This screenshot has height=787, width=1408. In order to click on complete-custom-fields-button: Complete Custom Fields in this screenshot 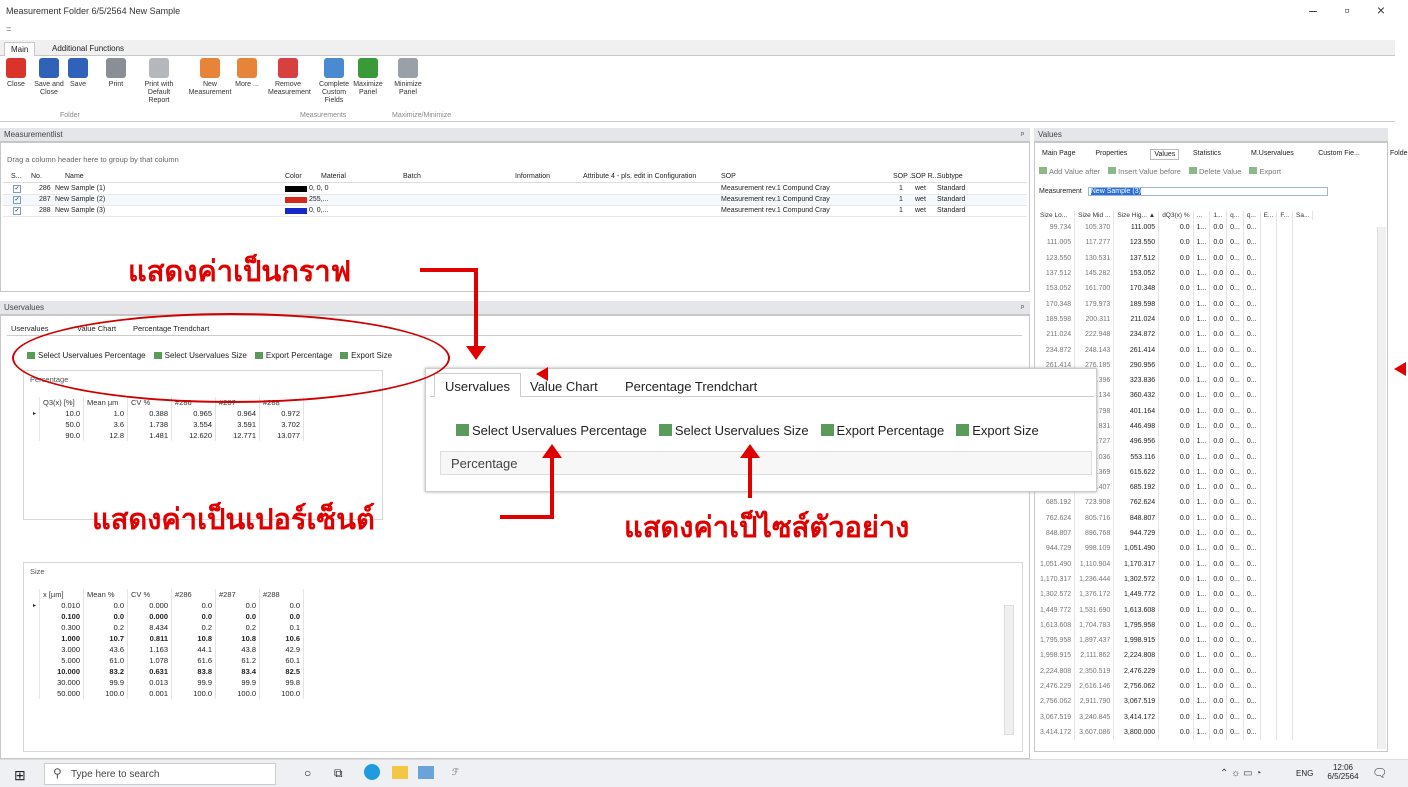, I will do `click(334, 81)`.